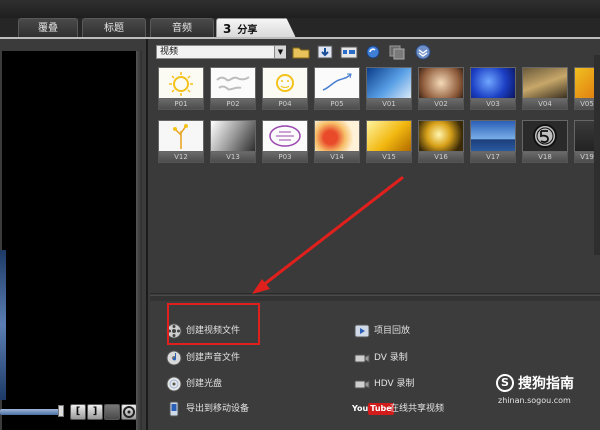 The height and width of the screenshot is (430, 600). I want to click on thumbnail-caption: P05, so click(337, 104).